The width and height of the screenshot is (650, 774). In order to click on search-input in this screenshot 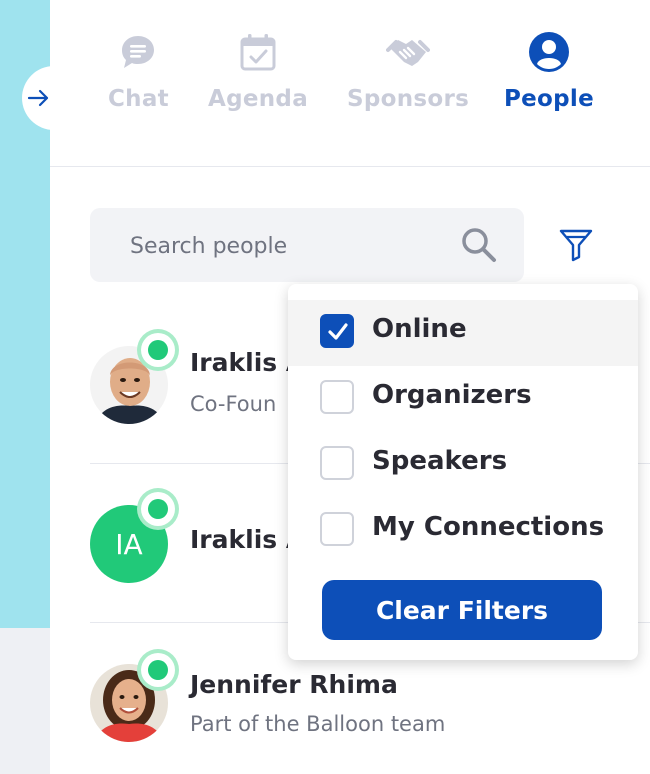, I will do `click(281, 246)`.